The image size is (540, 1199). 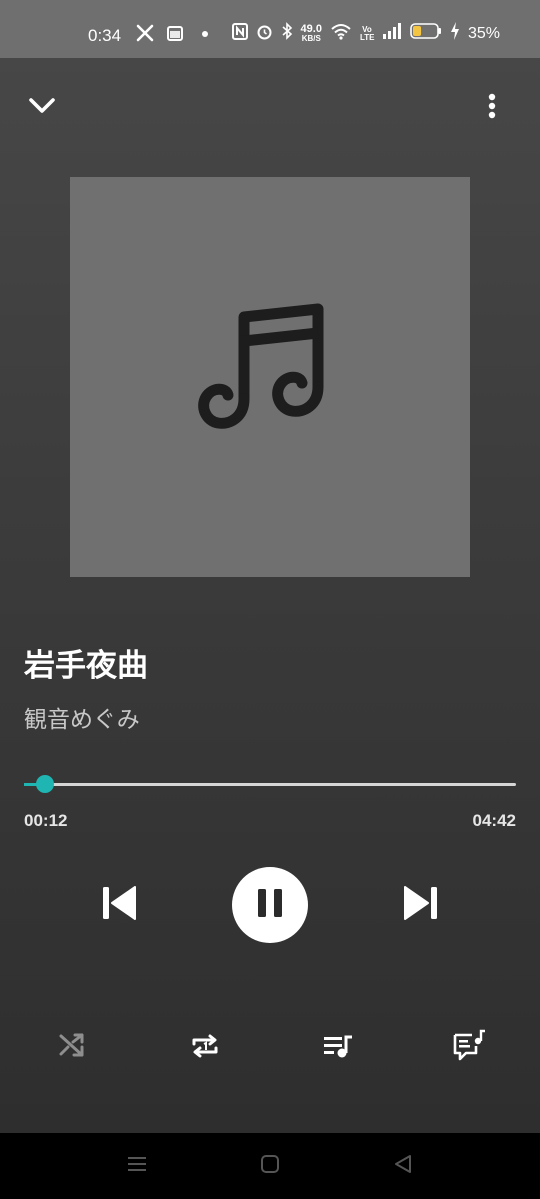 I want to click on battery-percent: 35%, so click(x=483, y=33).